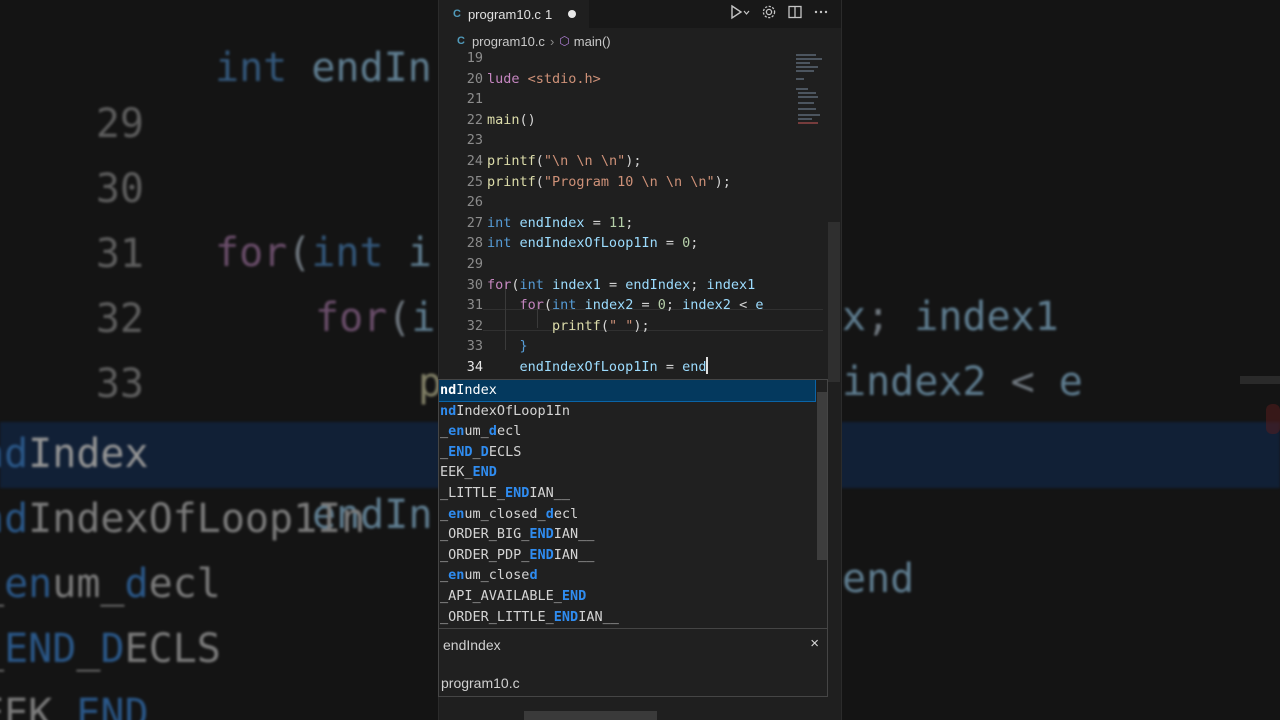 The image size is (1280, 720). Describe the element at coordinates (472, 645) in the screenshot. I see `details-title: endIndex` at that location.